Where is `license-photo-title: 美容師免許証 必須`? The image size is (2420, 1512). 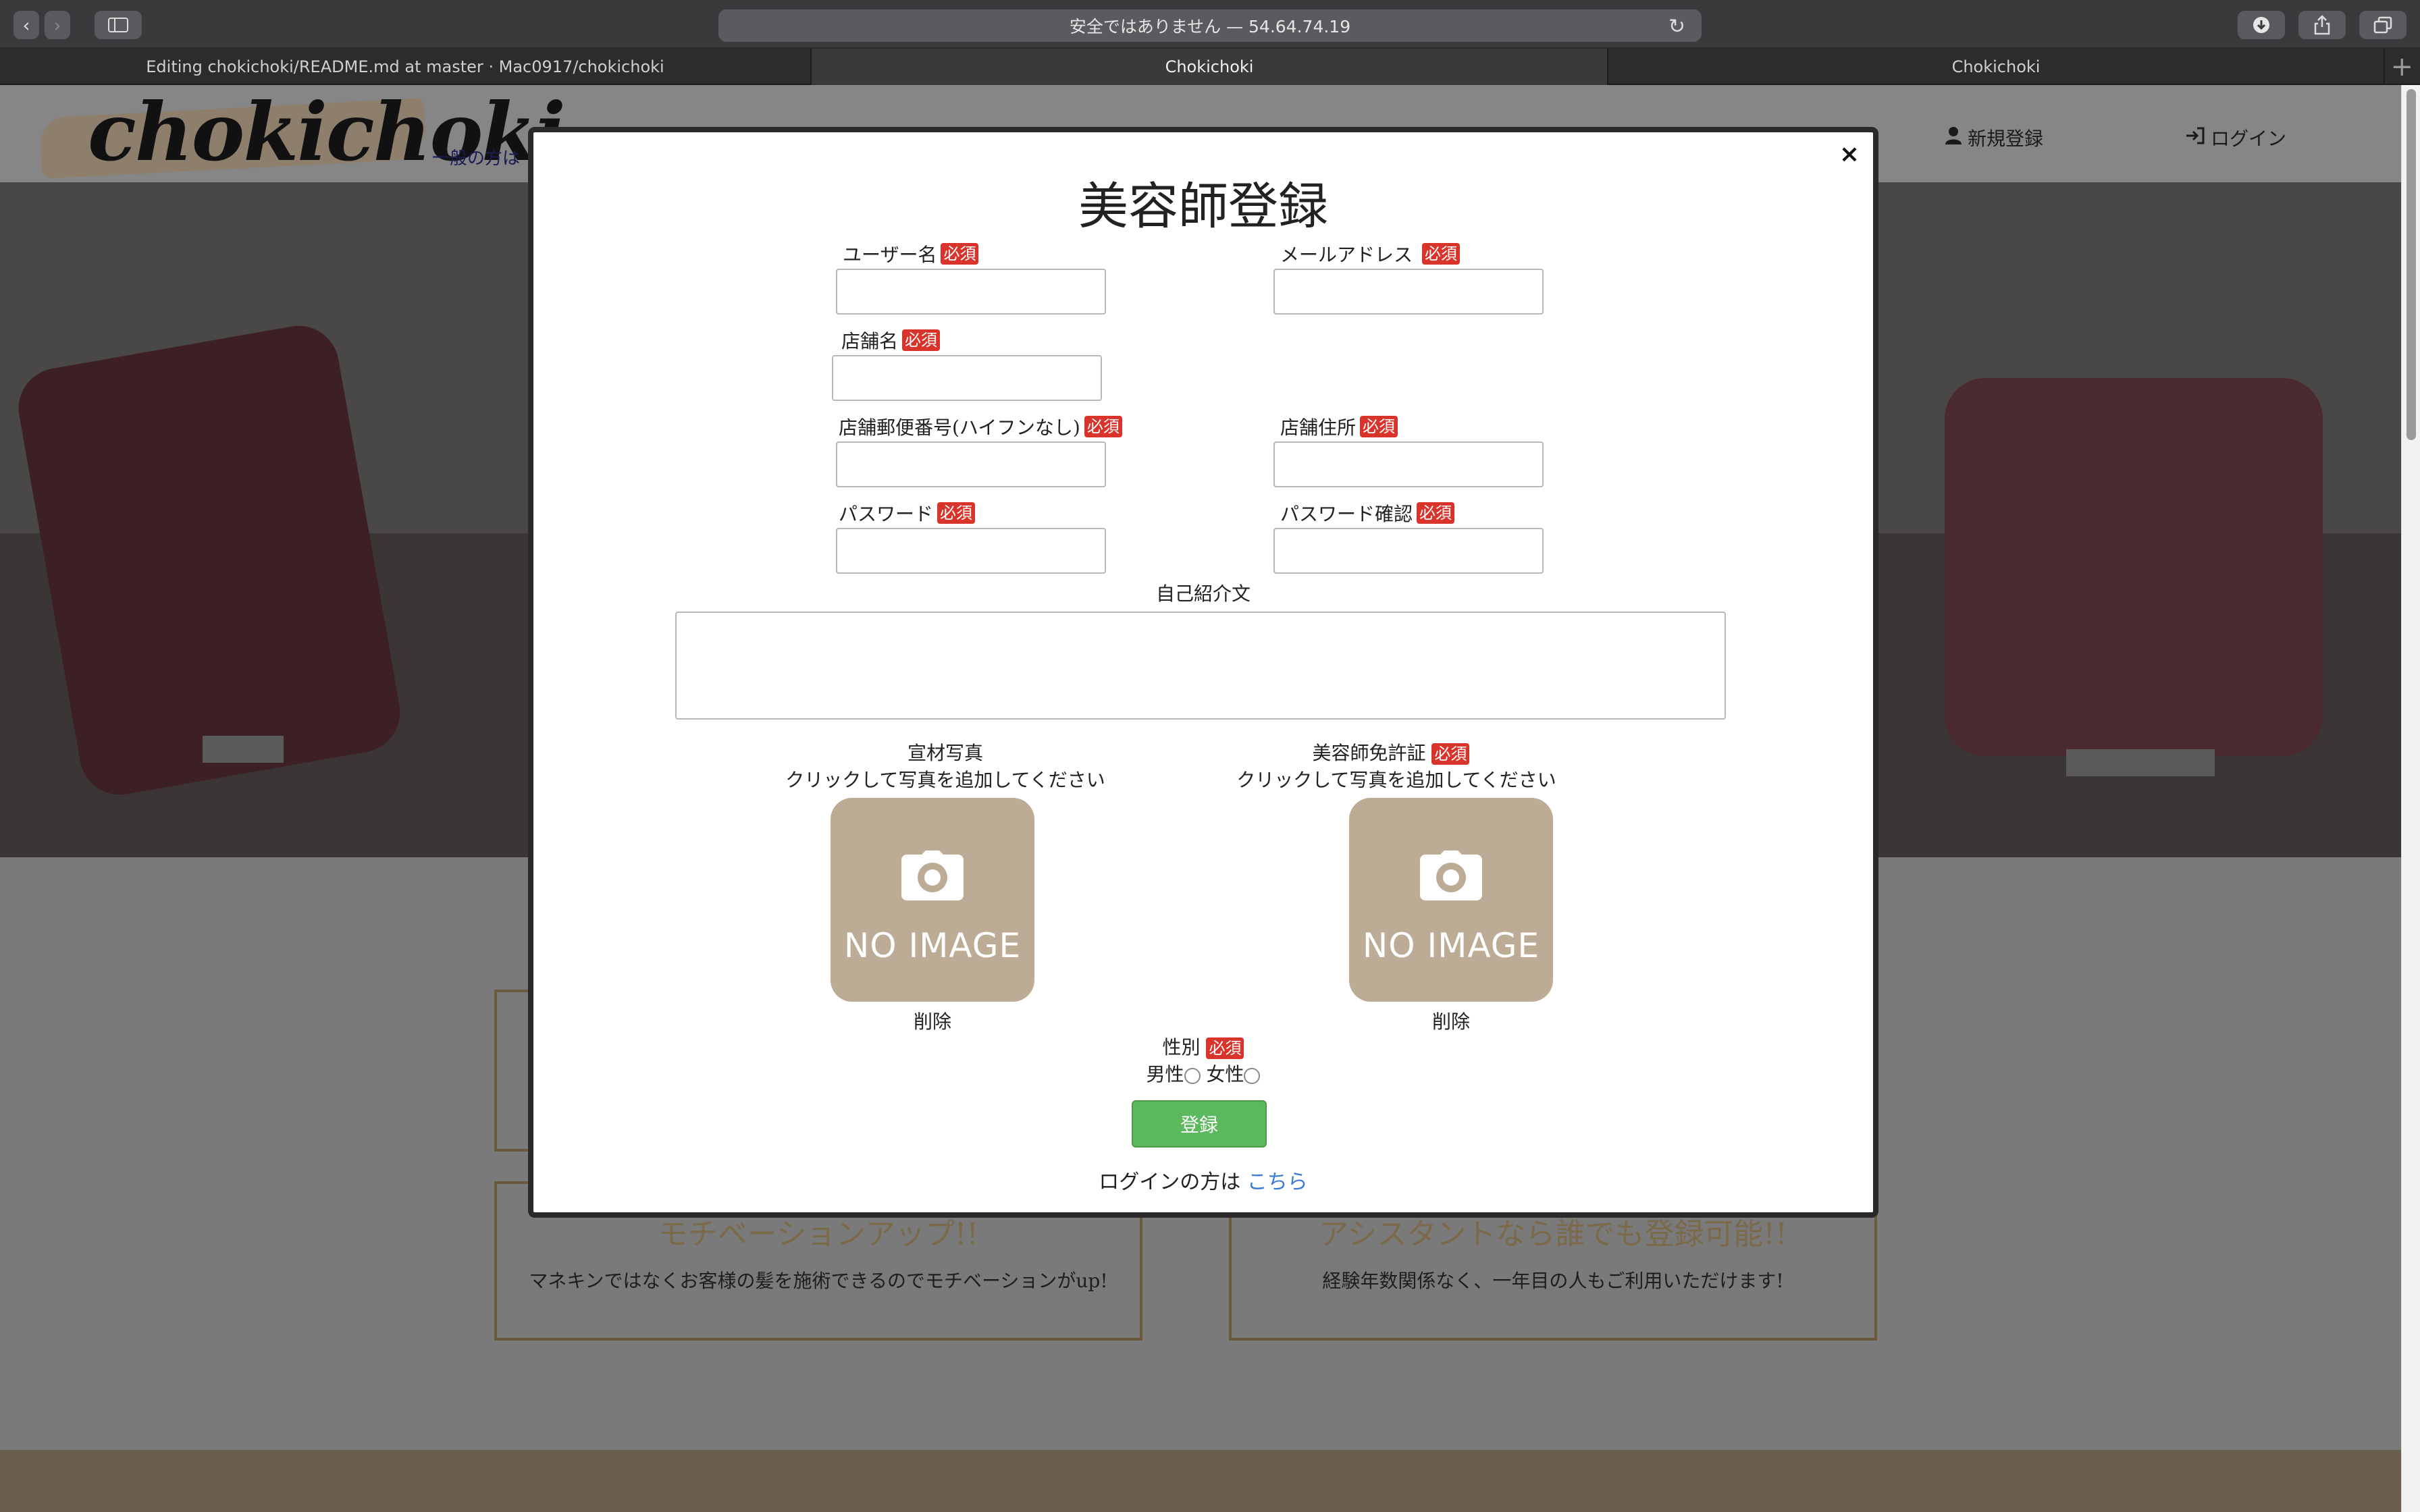 license-photo-title: 美容師免許証 必須 is located at coordinates (1391, 753).